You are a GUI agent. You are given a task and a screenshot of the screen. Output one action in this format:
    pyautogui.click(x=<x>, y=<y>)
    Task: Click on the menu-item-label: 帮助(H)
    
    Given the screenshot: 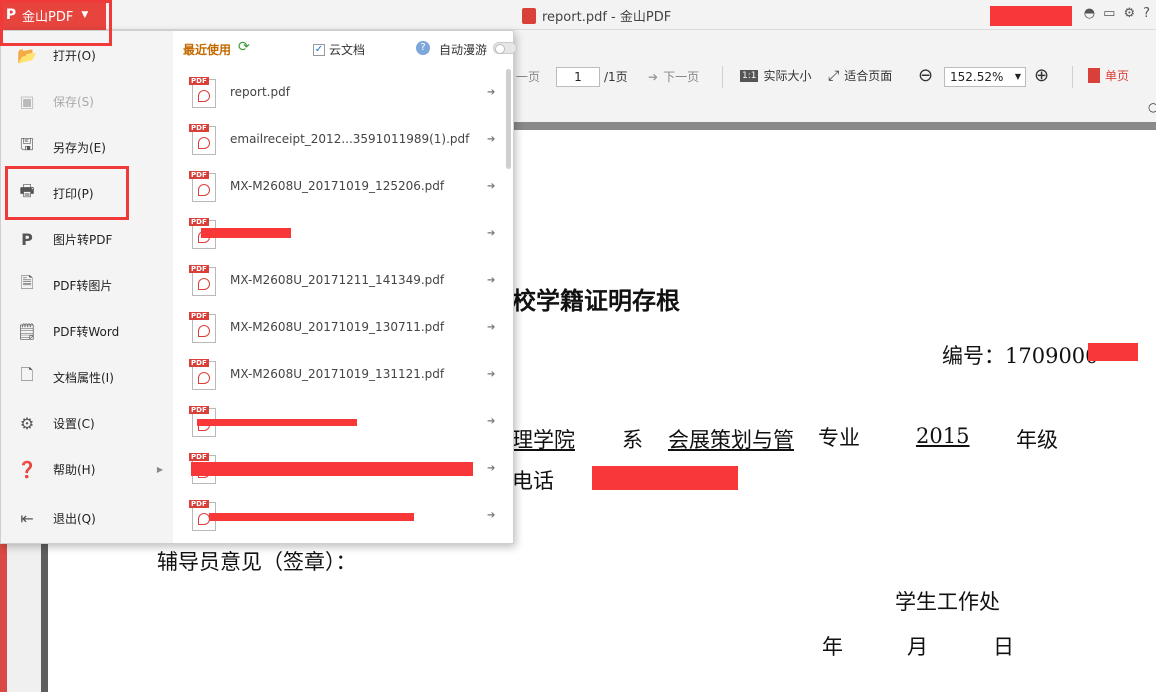 What is the action you would take?
    pyautogui.click(x=74, y=469)
    